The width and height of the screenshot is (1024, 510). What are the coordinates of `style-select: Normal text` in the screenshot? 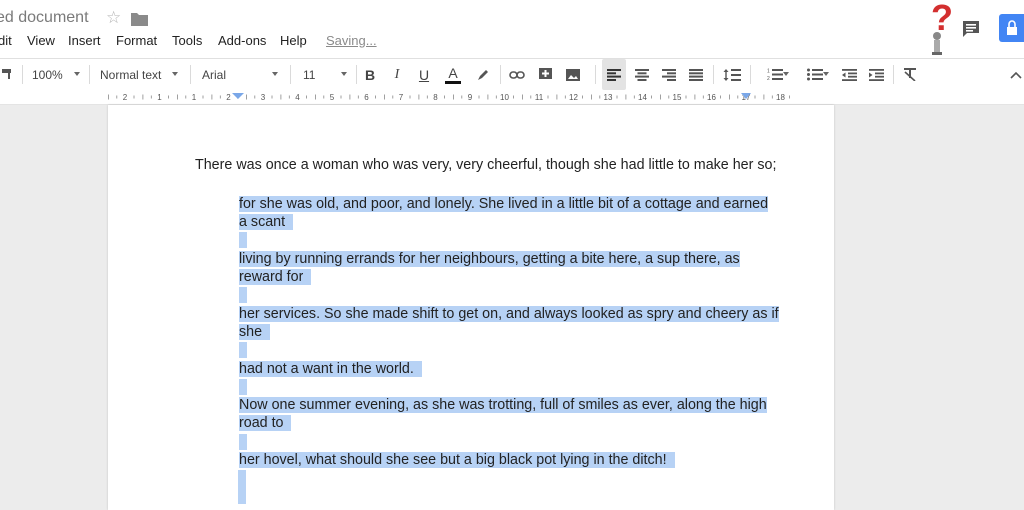 It's located at (141, 74).